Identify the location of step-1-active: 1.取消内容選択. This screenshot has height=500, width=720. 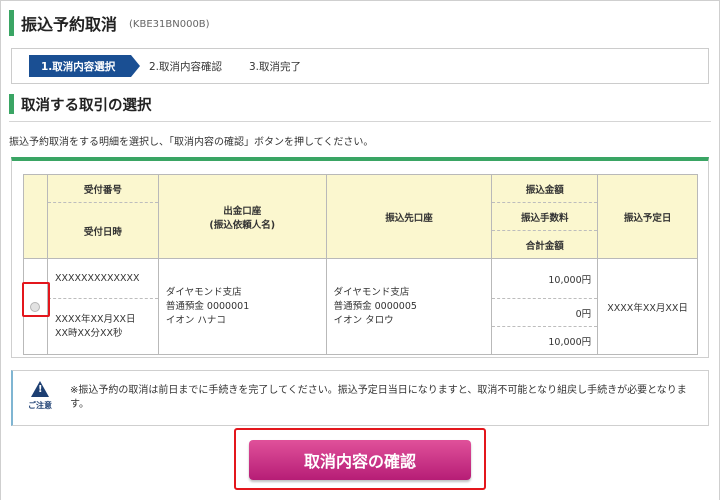
(80, 66).